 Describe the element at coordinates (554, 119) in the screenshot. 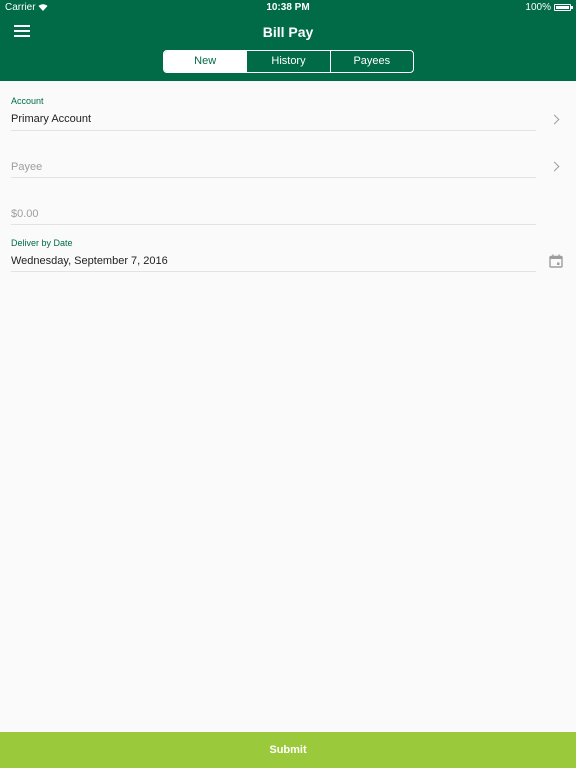

I see `account-chevron-icon` at that location.